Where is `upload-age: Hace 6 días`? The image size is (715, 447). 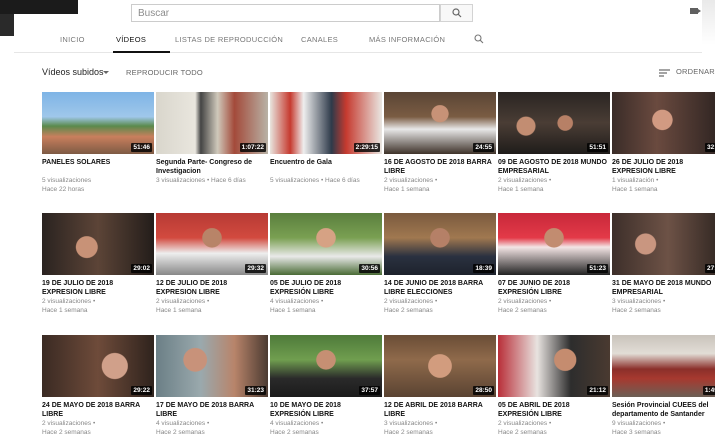 upload-age: Hace 6 días is located at coordinates (342, 180).